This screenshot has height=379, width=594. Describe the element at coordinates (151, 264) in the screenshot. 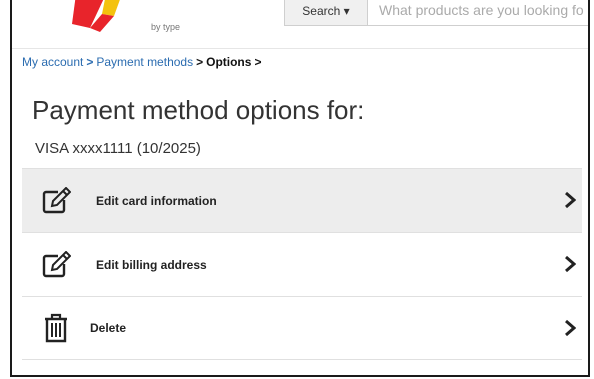

I see `option-label: Edit billing address` at that location.